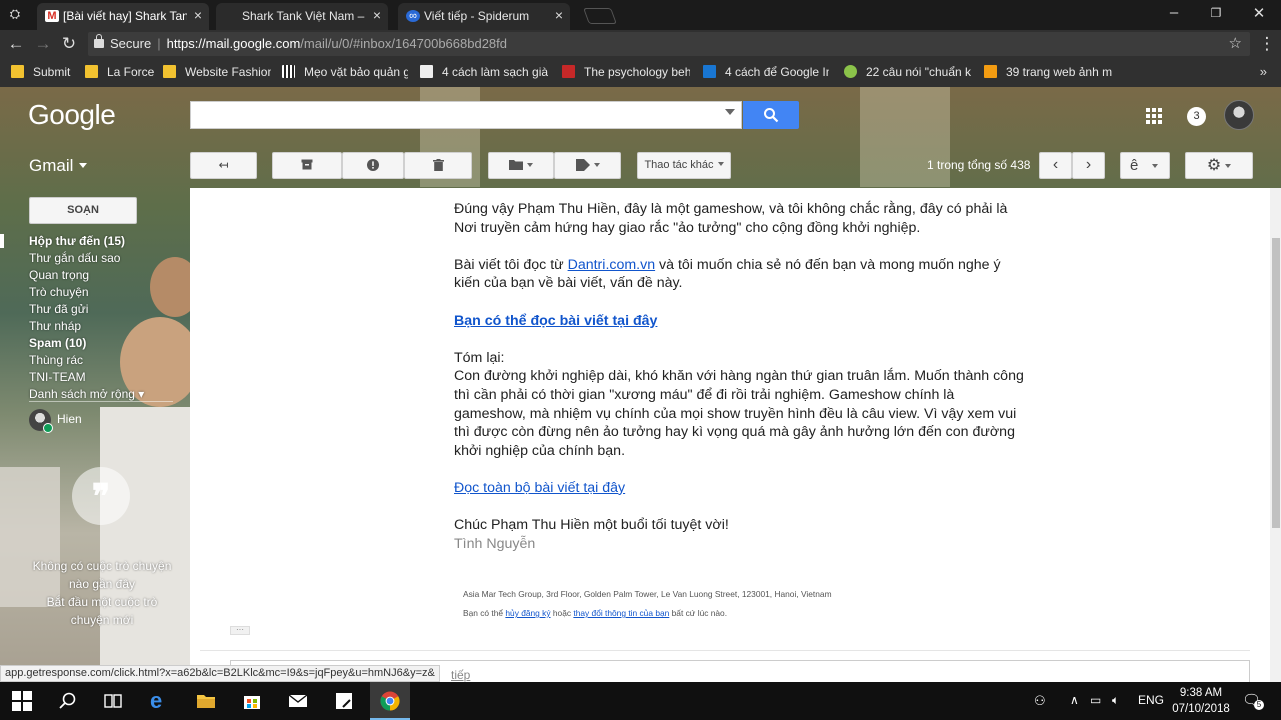 This screenshot has height=720, width=1281. What do you see at coordinates (69, 44) in the screenshot?
I see `reload-icon: ↻` at bounding box center [69, 44].